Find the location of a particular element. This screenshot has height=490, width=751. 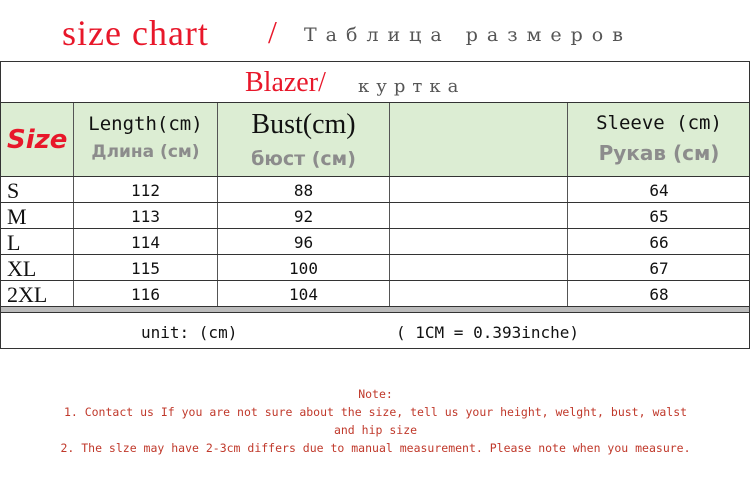

sleeve-value: 66 is located at coordinates (659, 242).